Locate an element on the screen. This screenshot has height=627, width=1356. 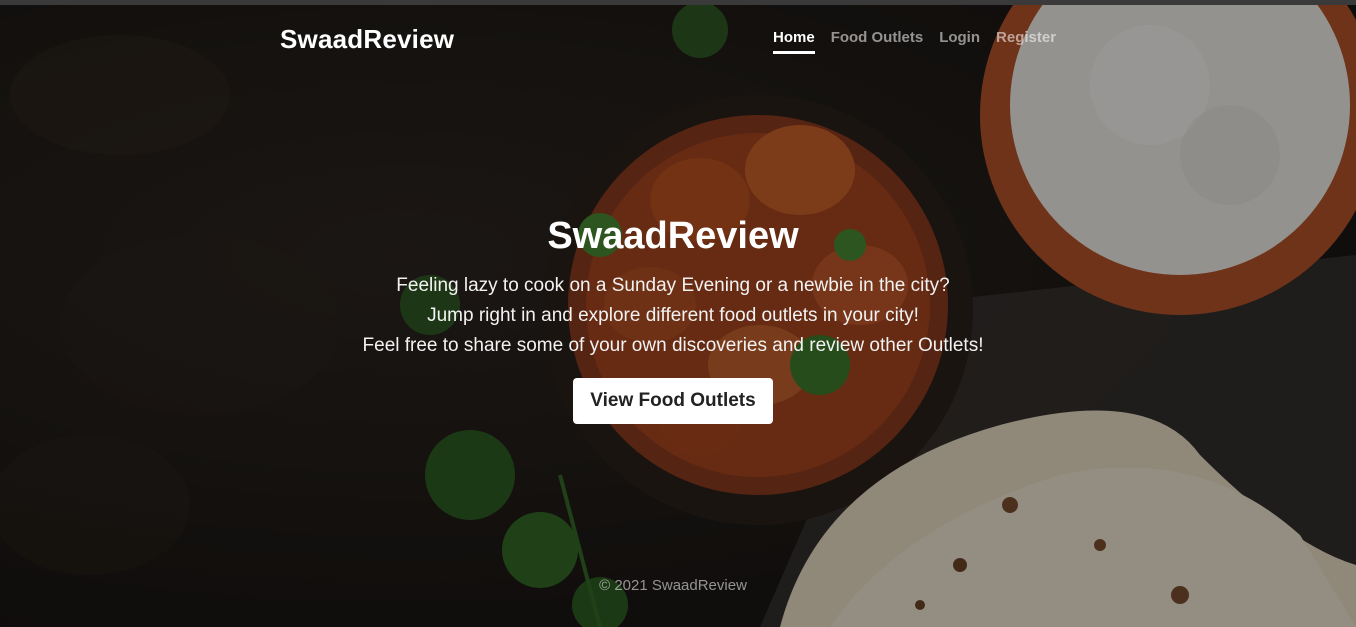
browser-top-edge is located at coordinates (678, 2).